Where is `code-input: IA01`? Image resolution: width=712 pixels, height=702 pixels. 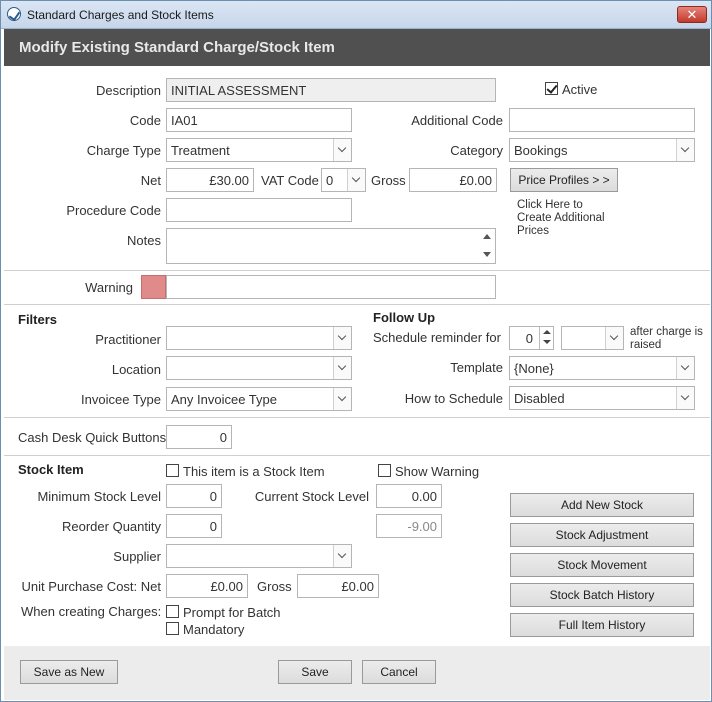 code-input: IA01 is located at coordinates (259, 120).